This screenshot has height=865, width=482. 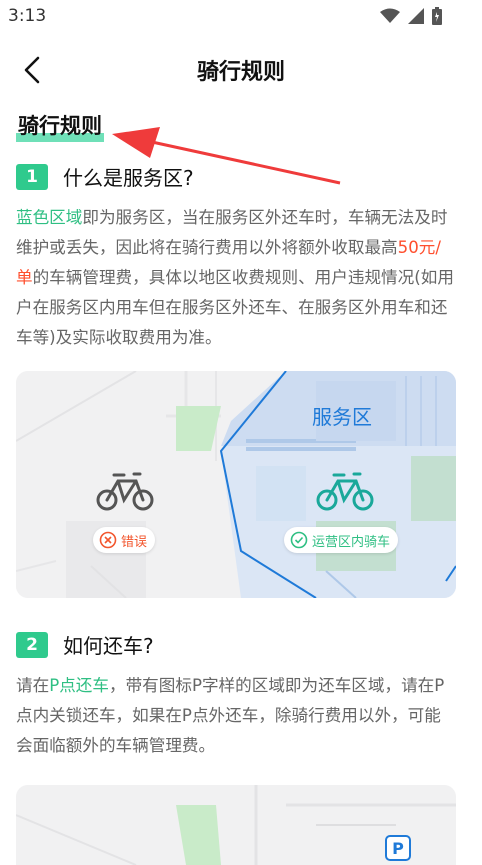 I want to click on bike-inside-icon, so click(x=345, y=491).